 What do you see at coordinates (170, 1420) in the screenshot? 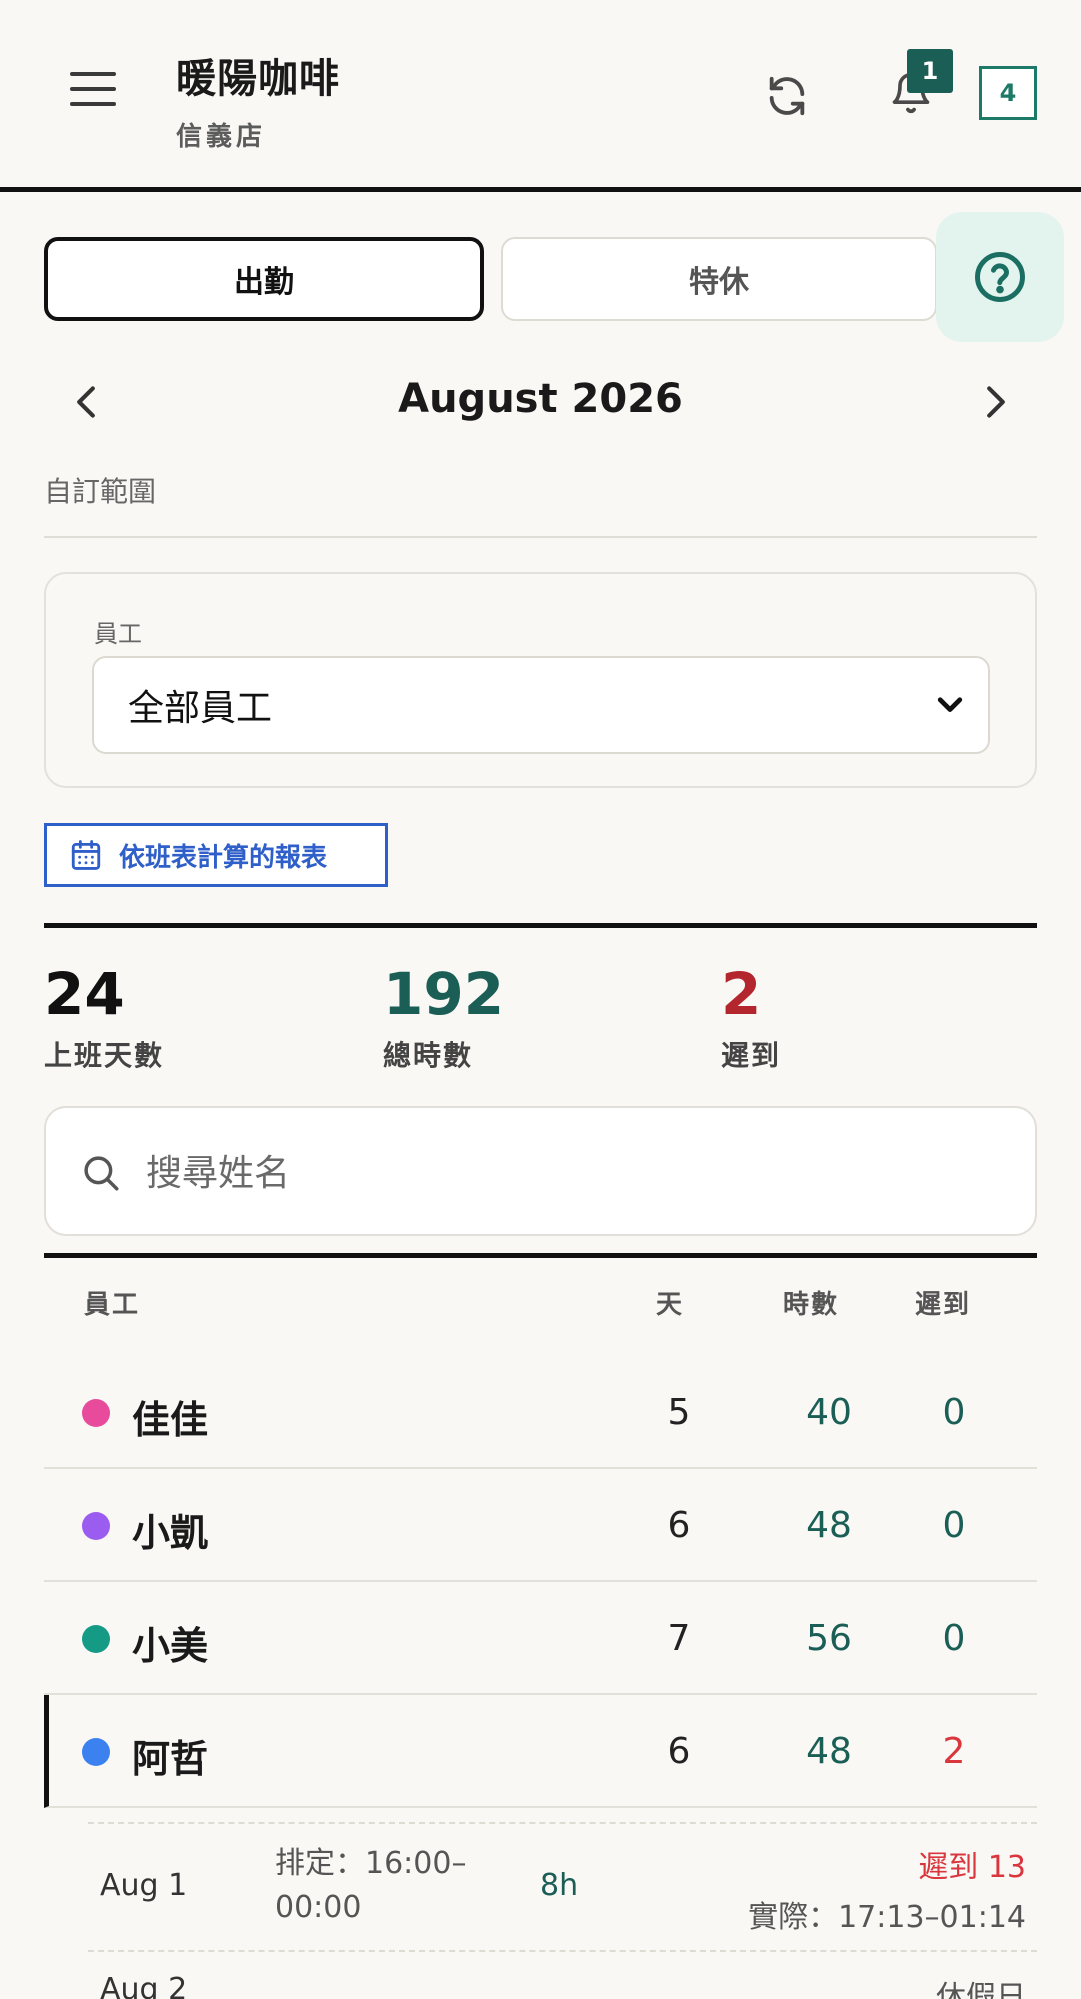
I see `employee-name: 佳佳` at bounding box center [170, 1420].